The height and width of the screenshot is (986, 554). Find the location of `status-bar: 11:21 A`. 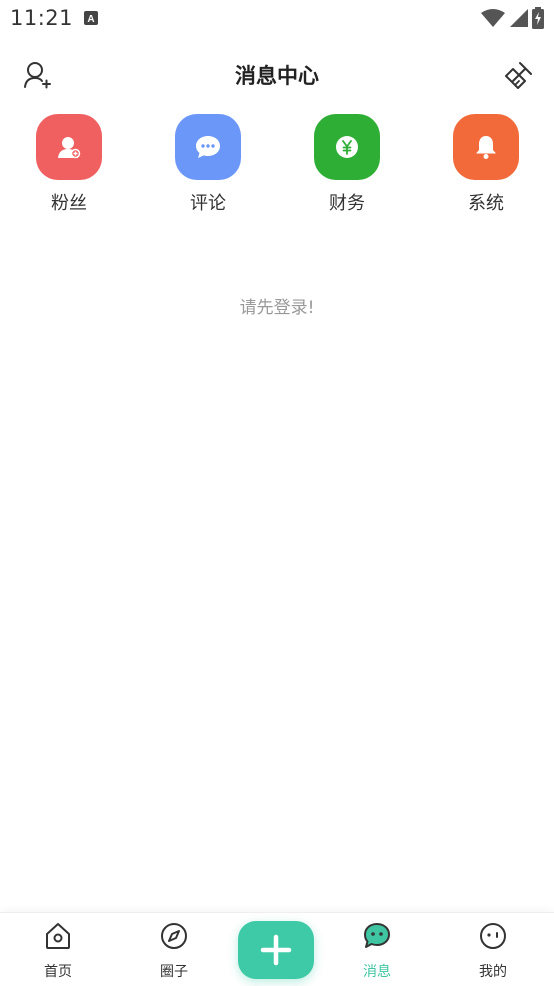

status-bar: 11:21 A is located at coordinates (277, 19).